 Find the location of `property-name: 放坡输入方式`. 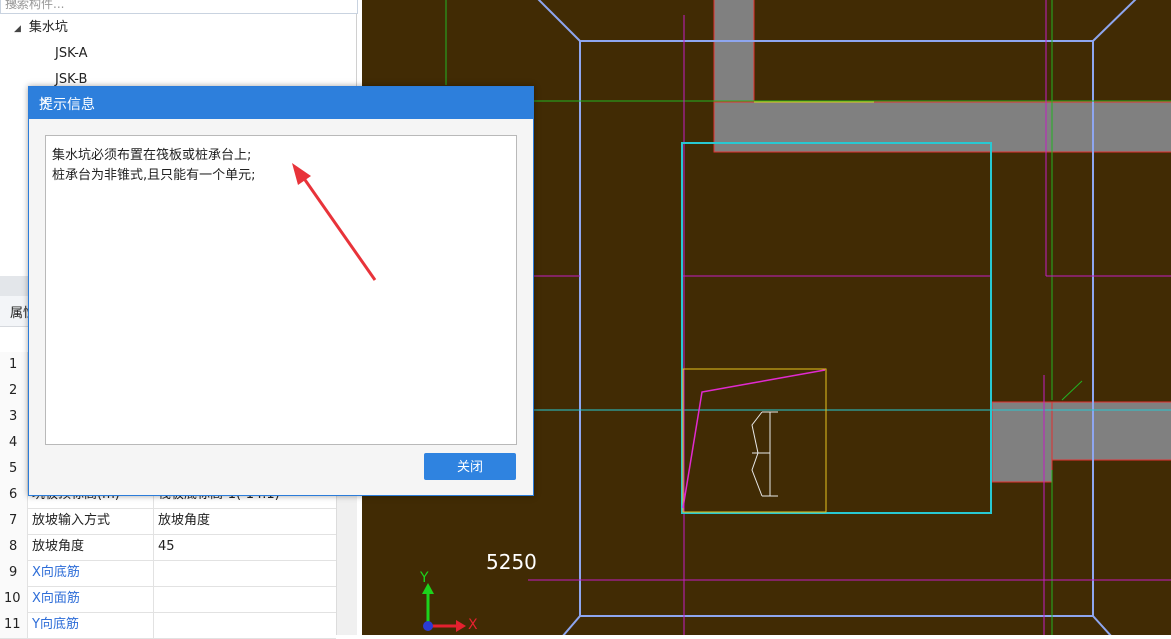

property-name: 放坡输入方式 is located at coordinates (91, 521).